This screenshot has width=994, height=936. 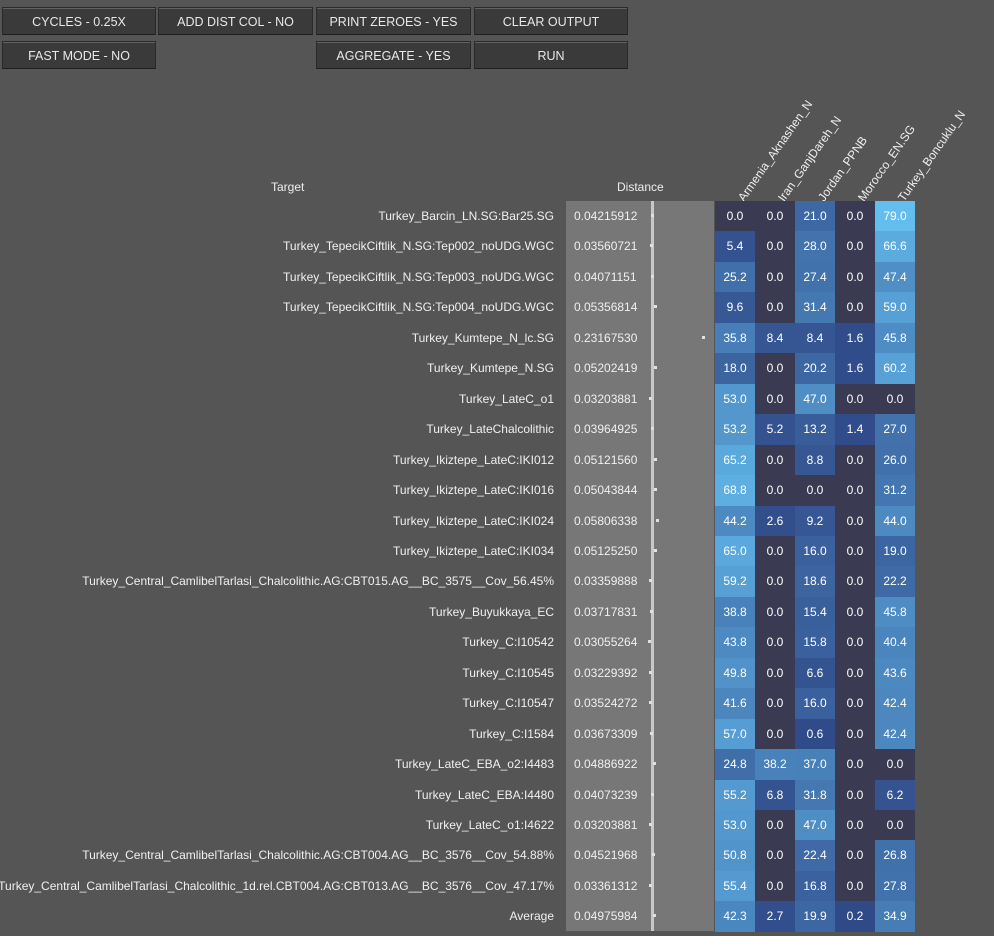 What do you see at coordinates (815, 581) in the screenshot?
I see `percentage-cell: 18.6` at bounding box center [815, 581].